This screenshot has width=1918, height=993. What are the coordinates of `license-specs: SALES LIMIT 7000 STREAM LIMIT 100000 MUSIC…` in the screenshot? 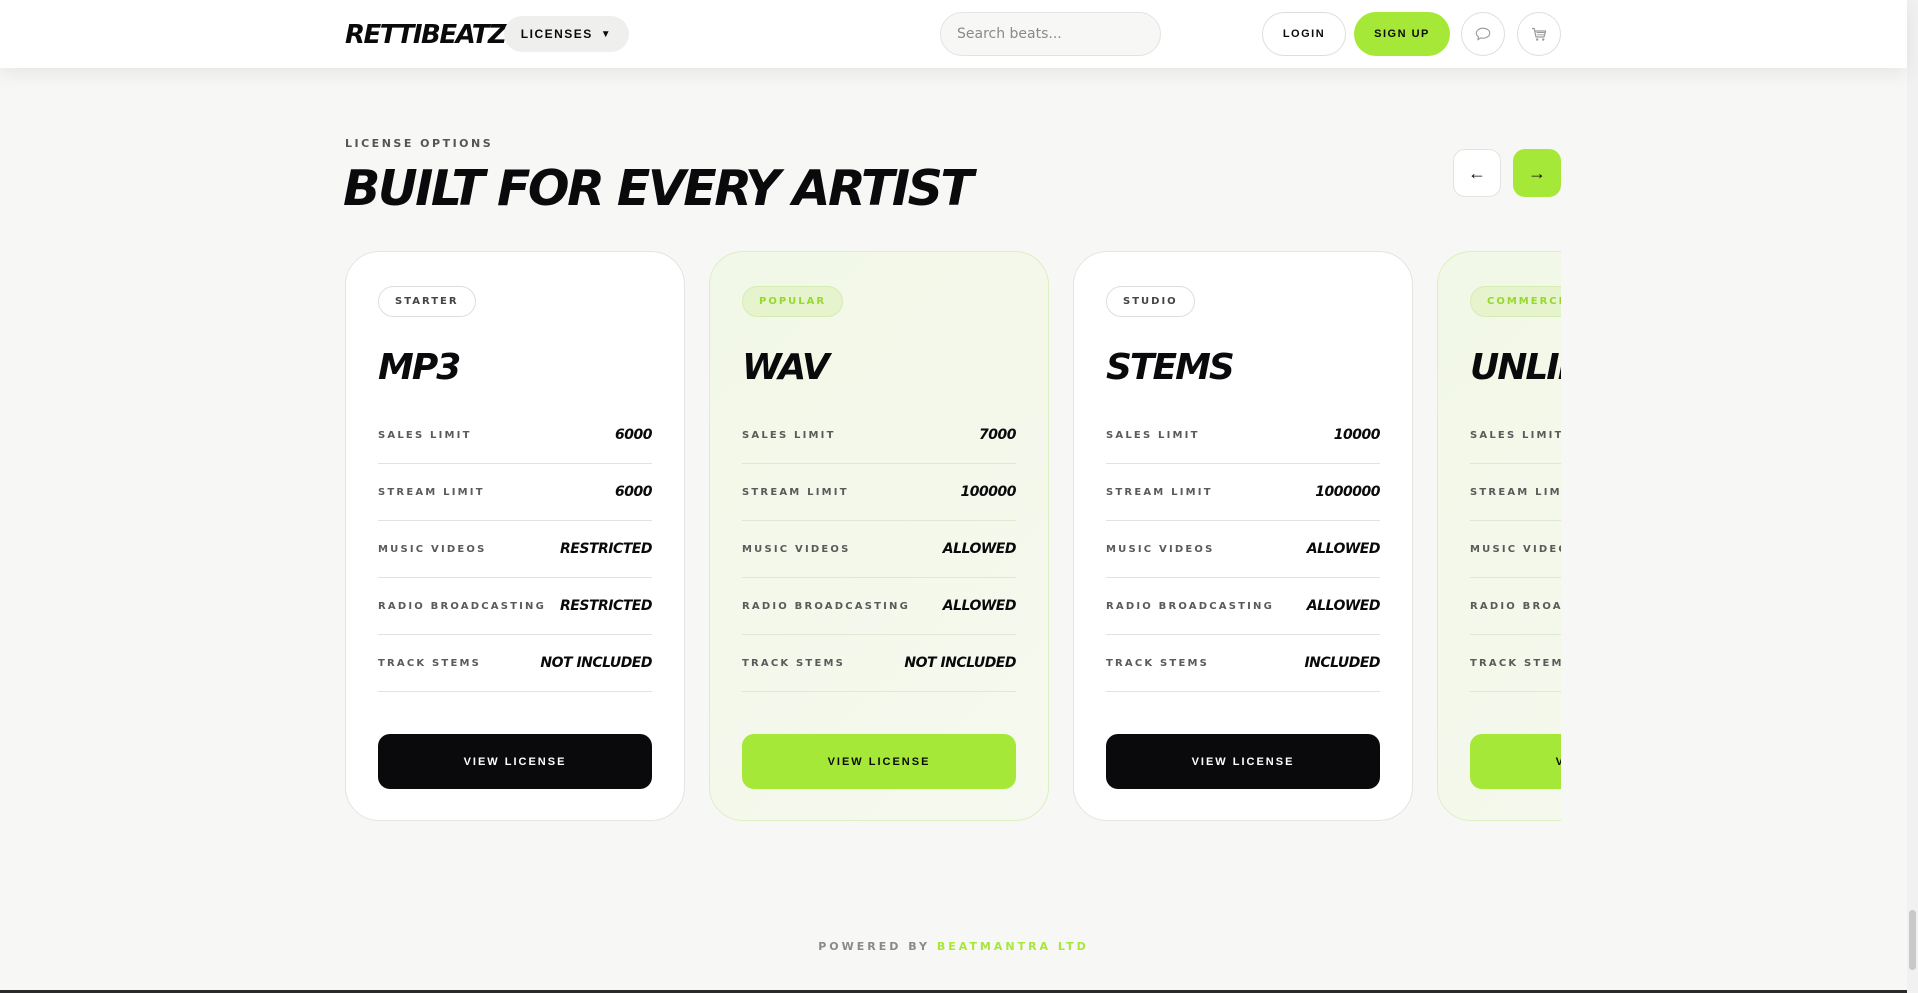 It's located at (879, 549).